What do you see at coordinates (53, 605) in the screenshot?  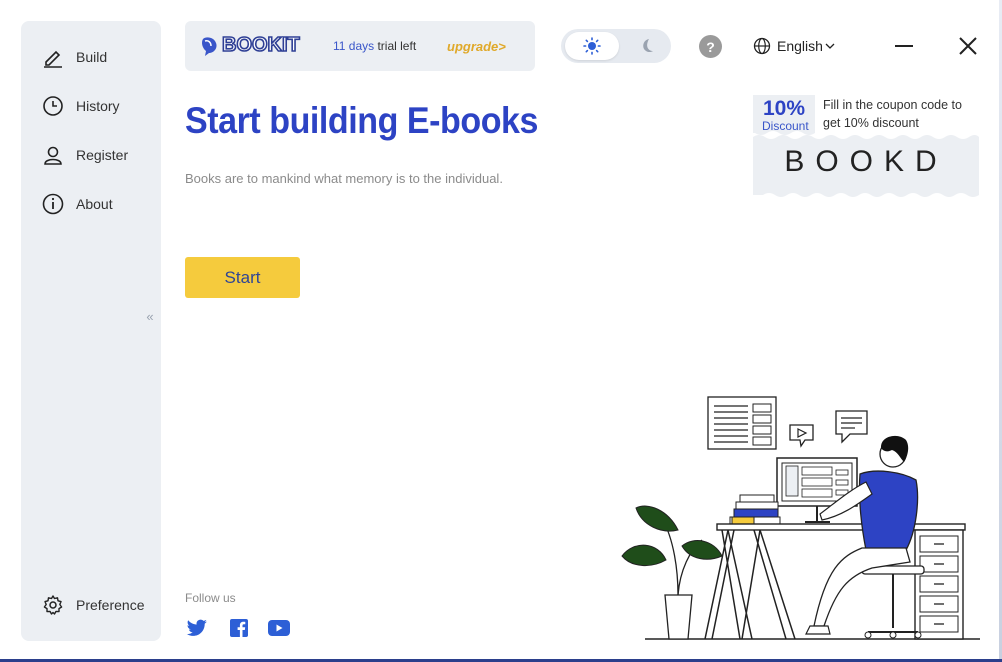 I see `gear-icon` at bounding box center [53, 605].